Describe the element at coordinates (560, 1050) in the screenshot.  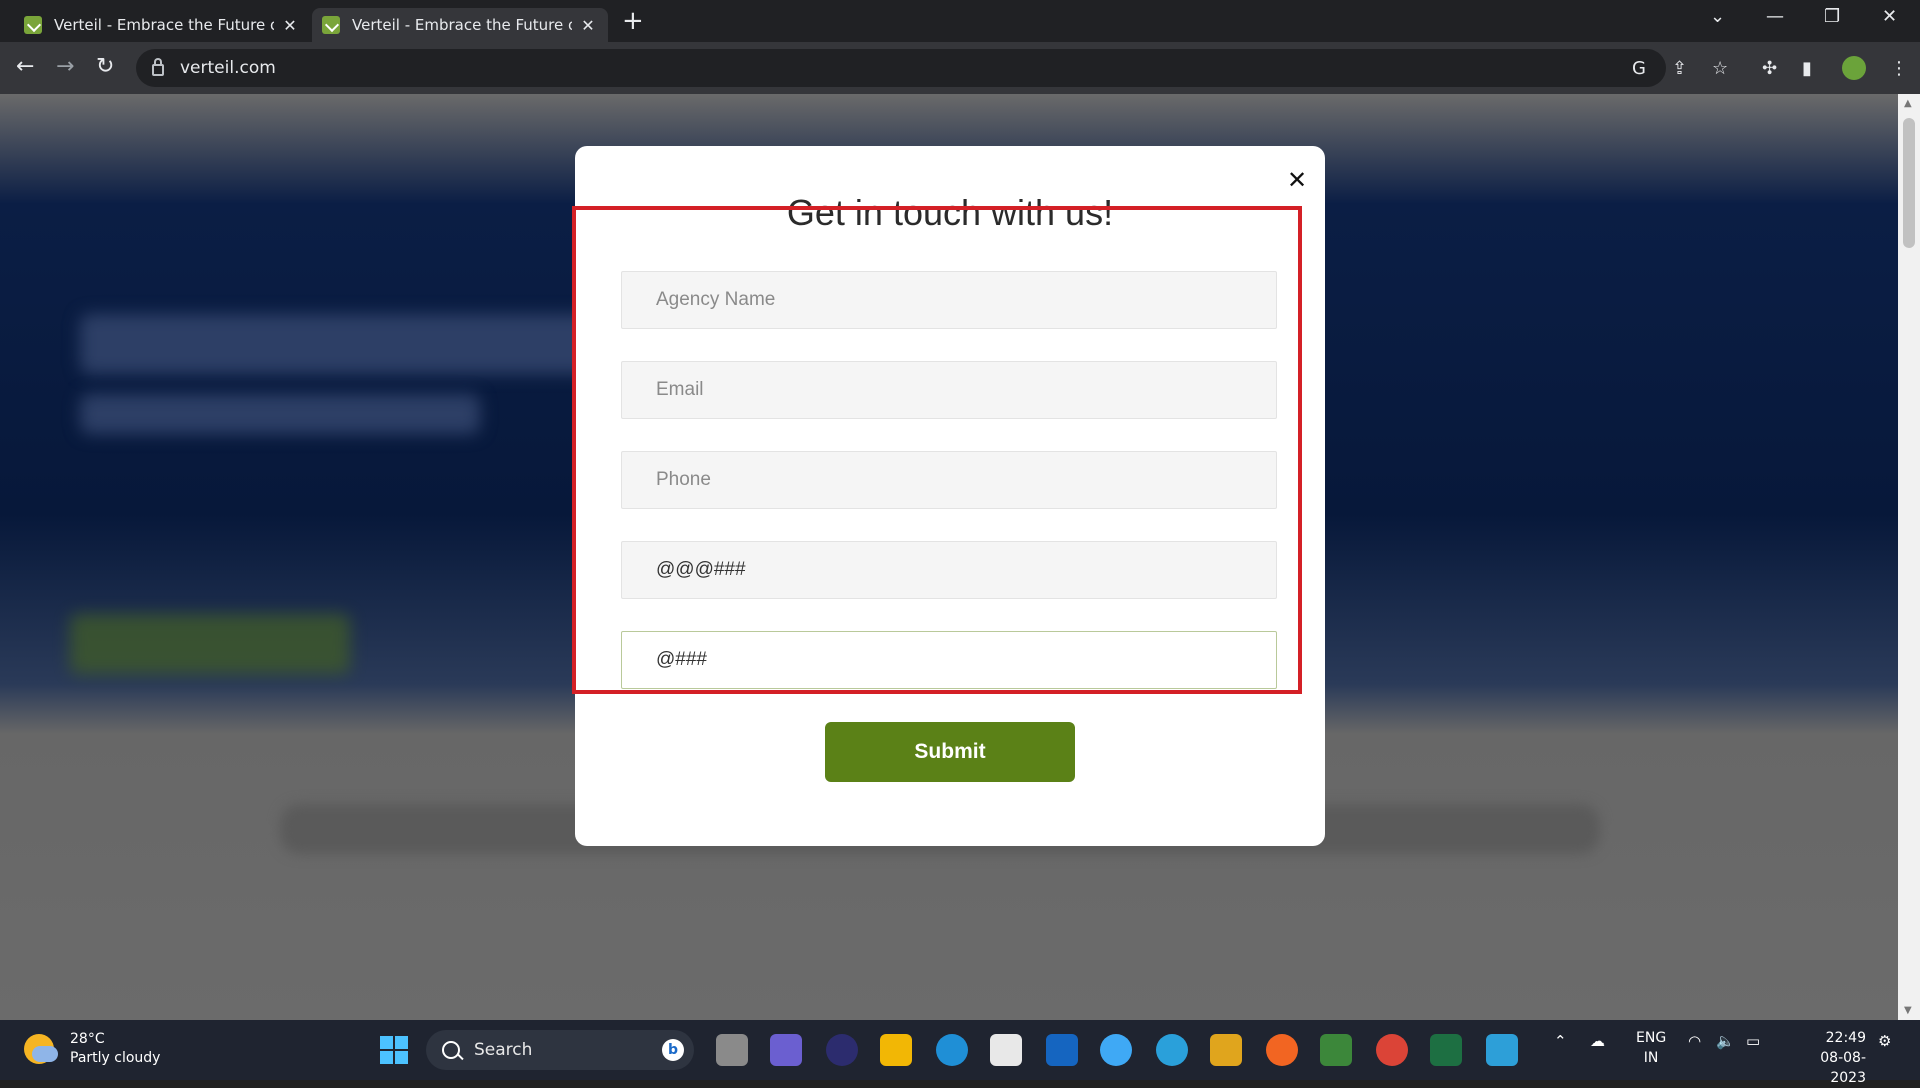
I see `taskbar-search: Search b` at that location.